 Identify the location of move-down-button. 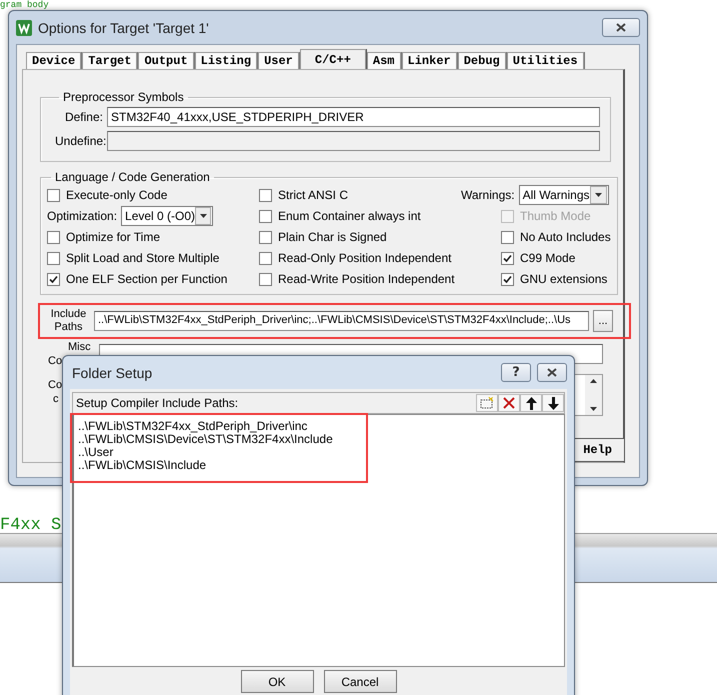
(553, 403).